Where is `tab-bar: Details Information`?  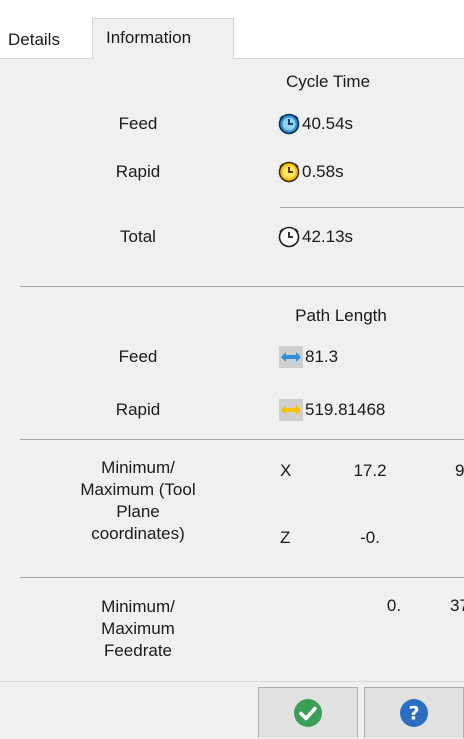
tab-bar: Details Information is located at coordinates (232, 29).